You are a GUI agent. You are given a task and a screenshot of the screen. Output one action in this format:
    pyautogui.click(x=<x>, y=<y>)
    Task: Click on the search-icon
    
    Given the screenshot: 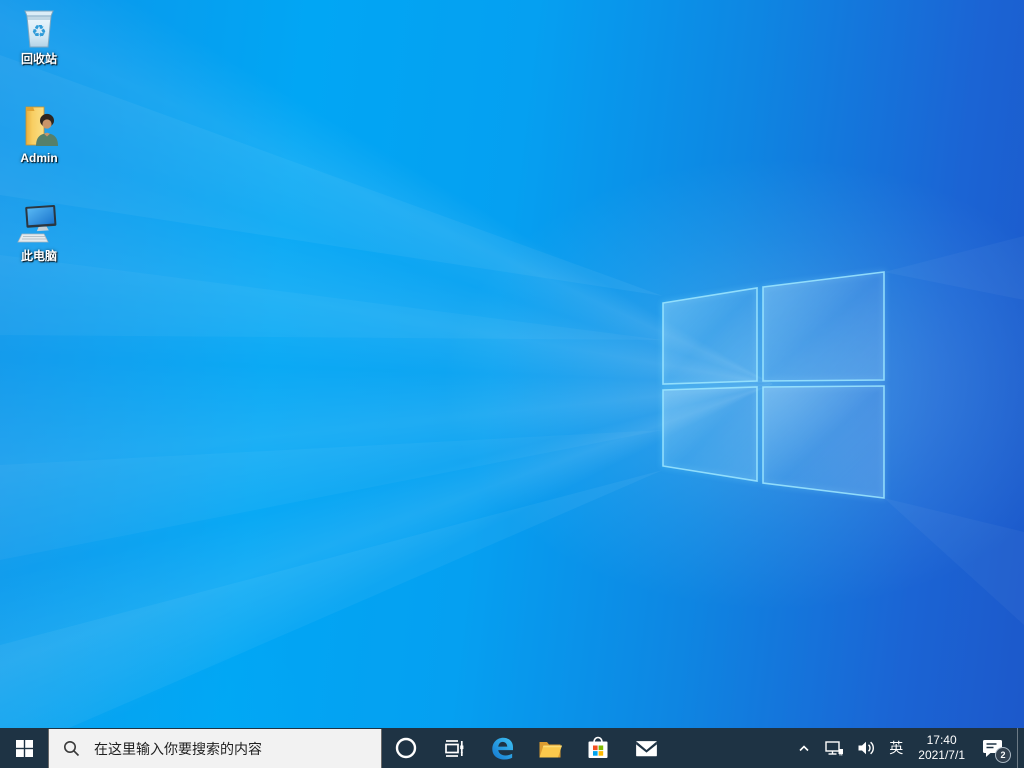 What is the action you would take?
    pyautogui.click(x=72, y=749)
    